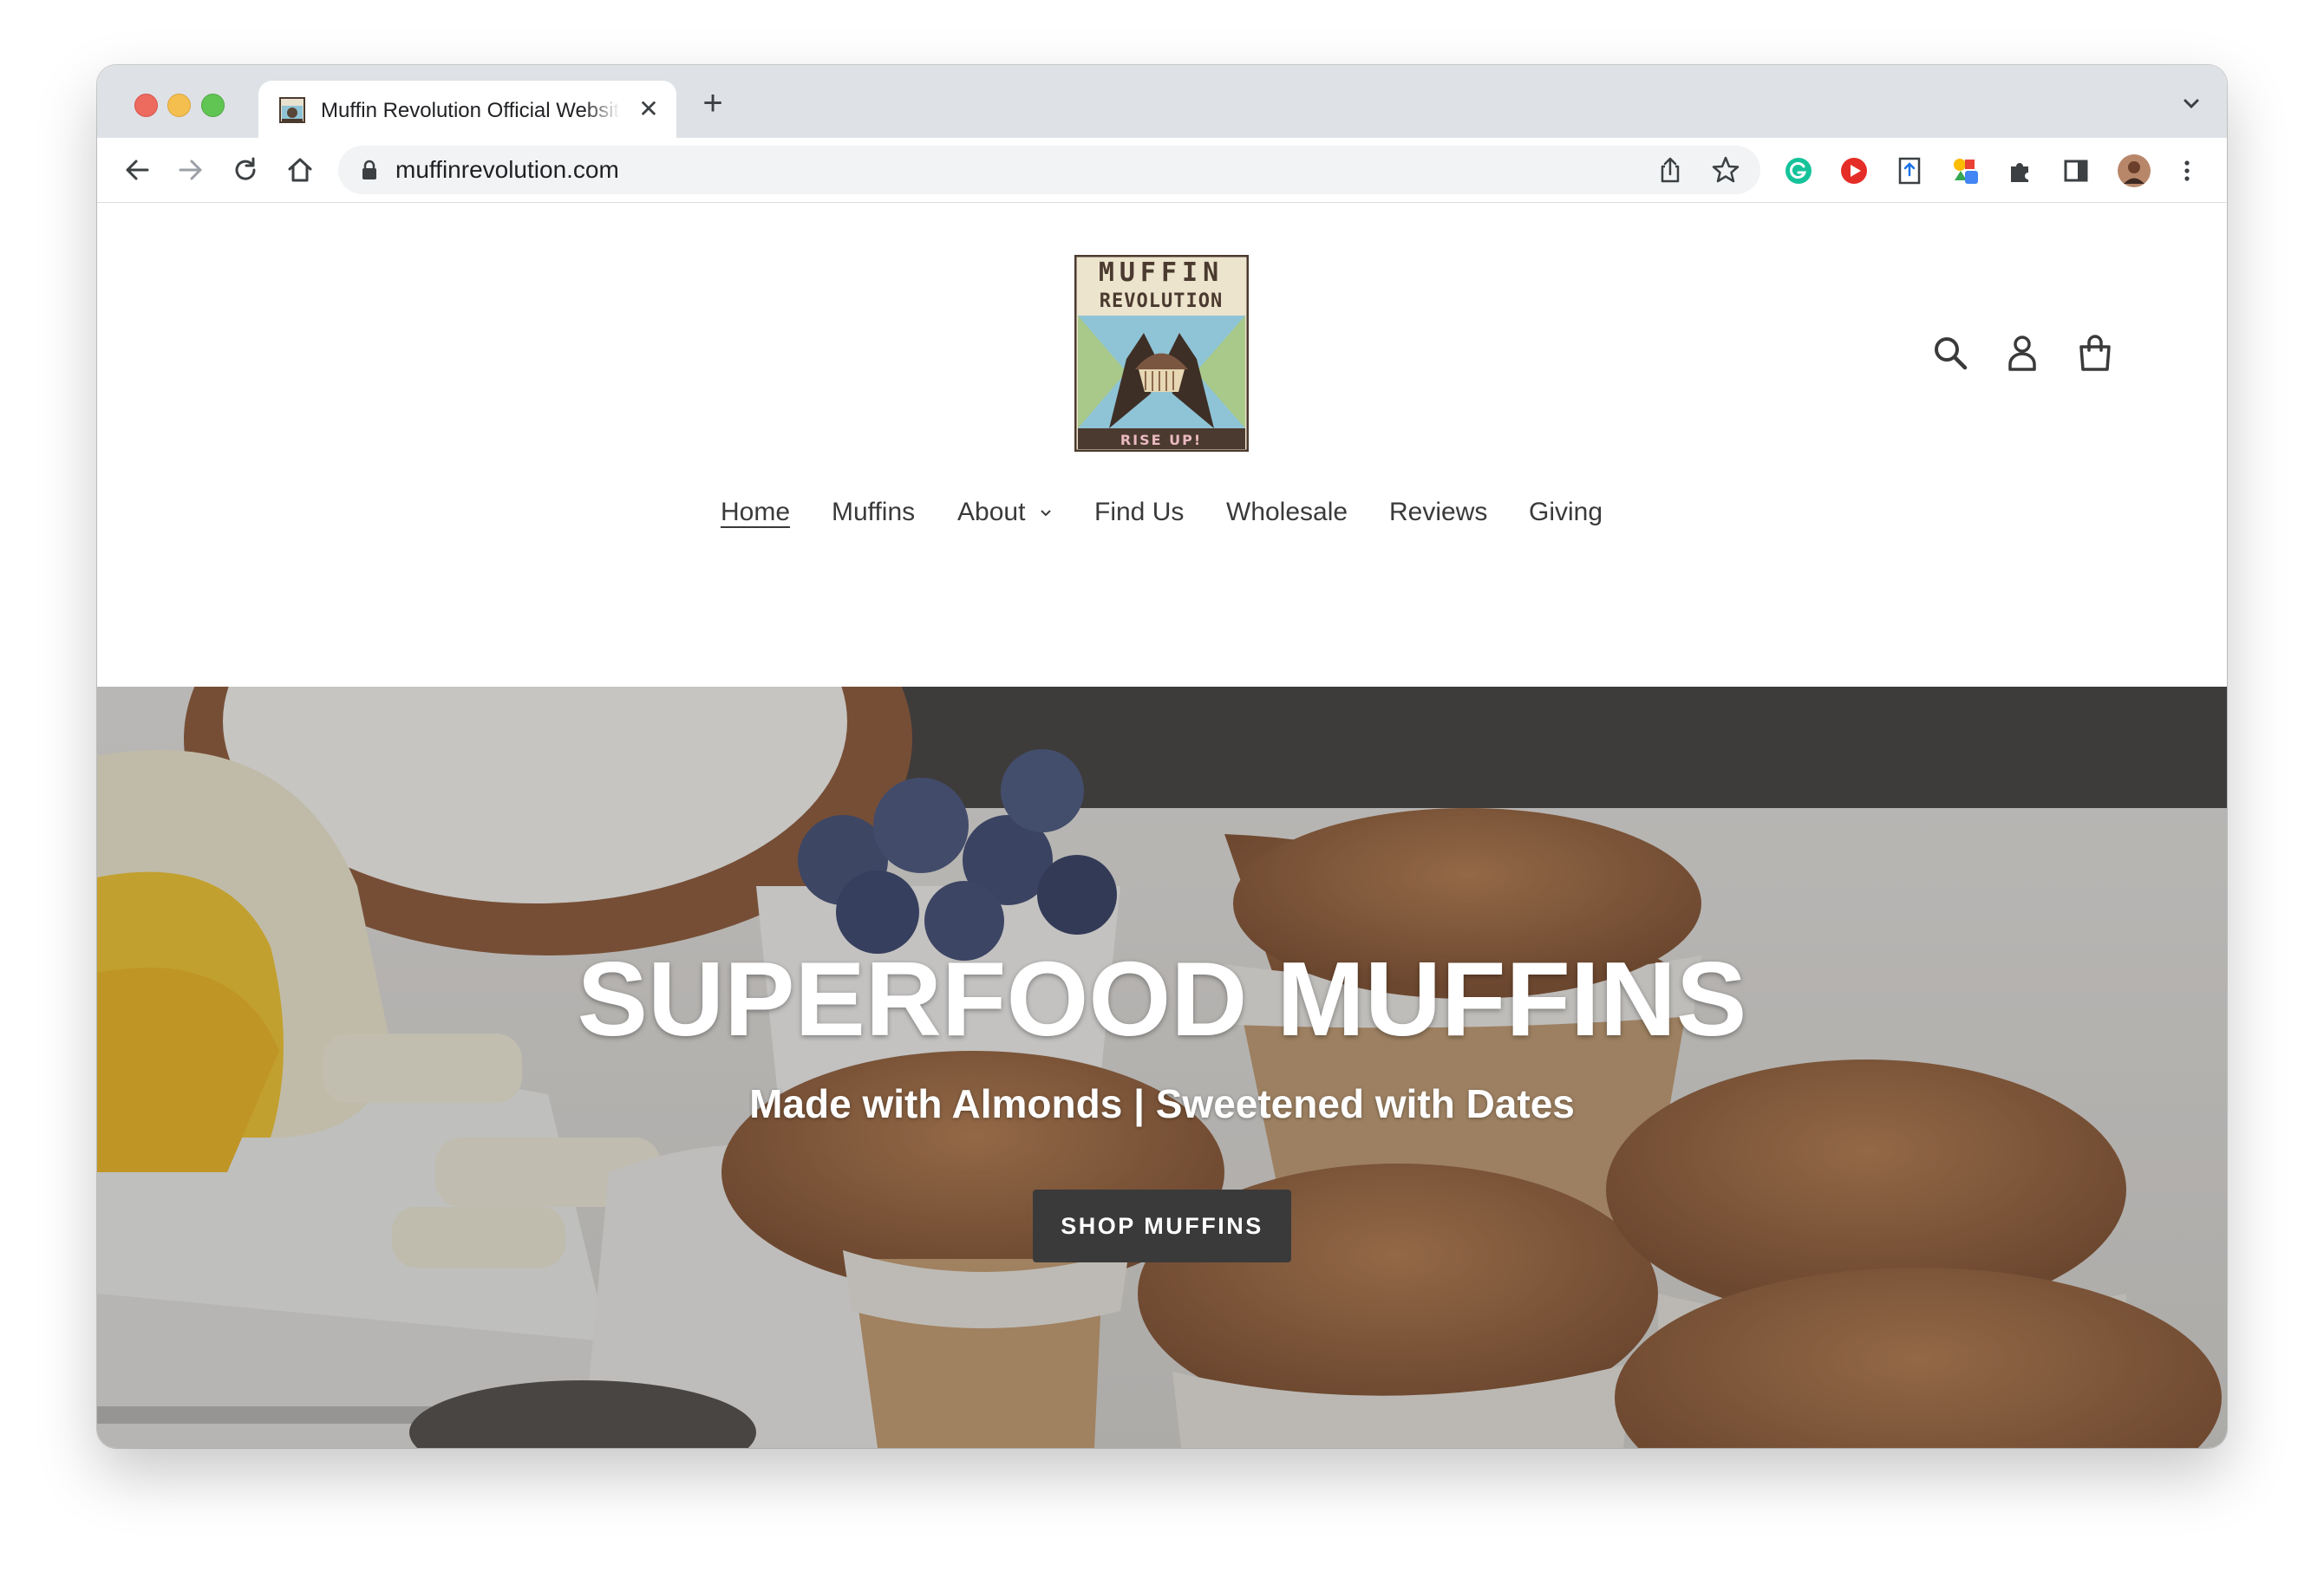 This screenshot has width=2324, height=1578. Describe the element at coordinates (1161, 301) in the screenshot. I see `logo-line-2: REVOLUTION` at that location.